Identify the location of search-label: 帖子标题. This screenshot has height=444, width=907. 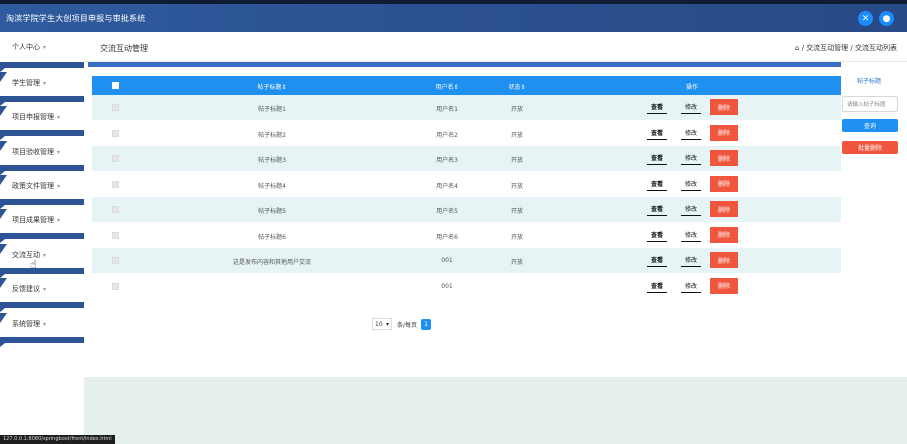
(868, 81).